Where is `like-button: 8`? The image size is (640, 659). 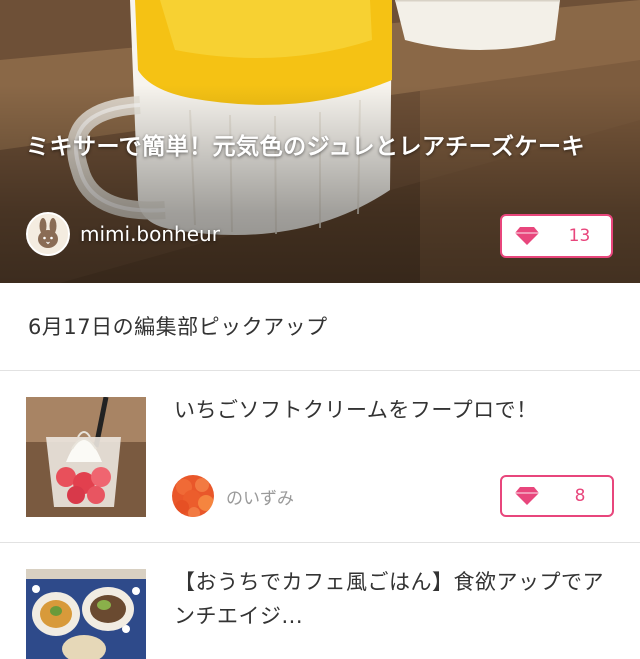 like-button: 8 is located at coordinates (557, 496).